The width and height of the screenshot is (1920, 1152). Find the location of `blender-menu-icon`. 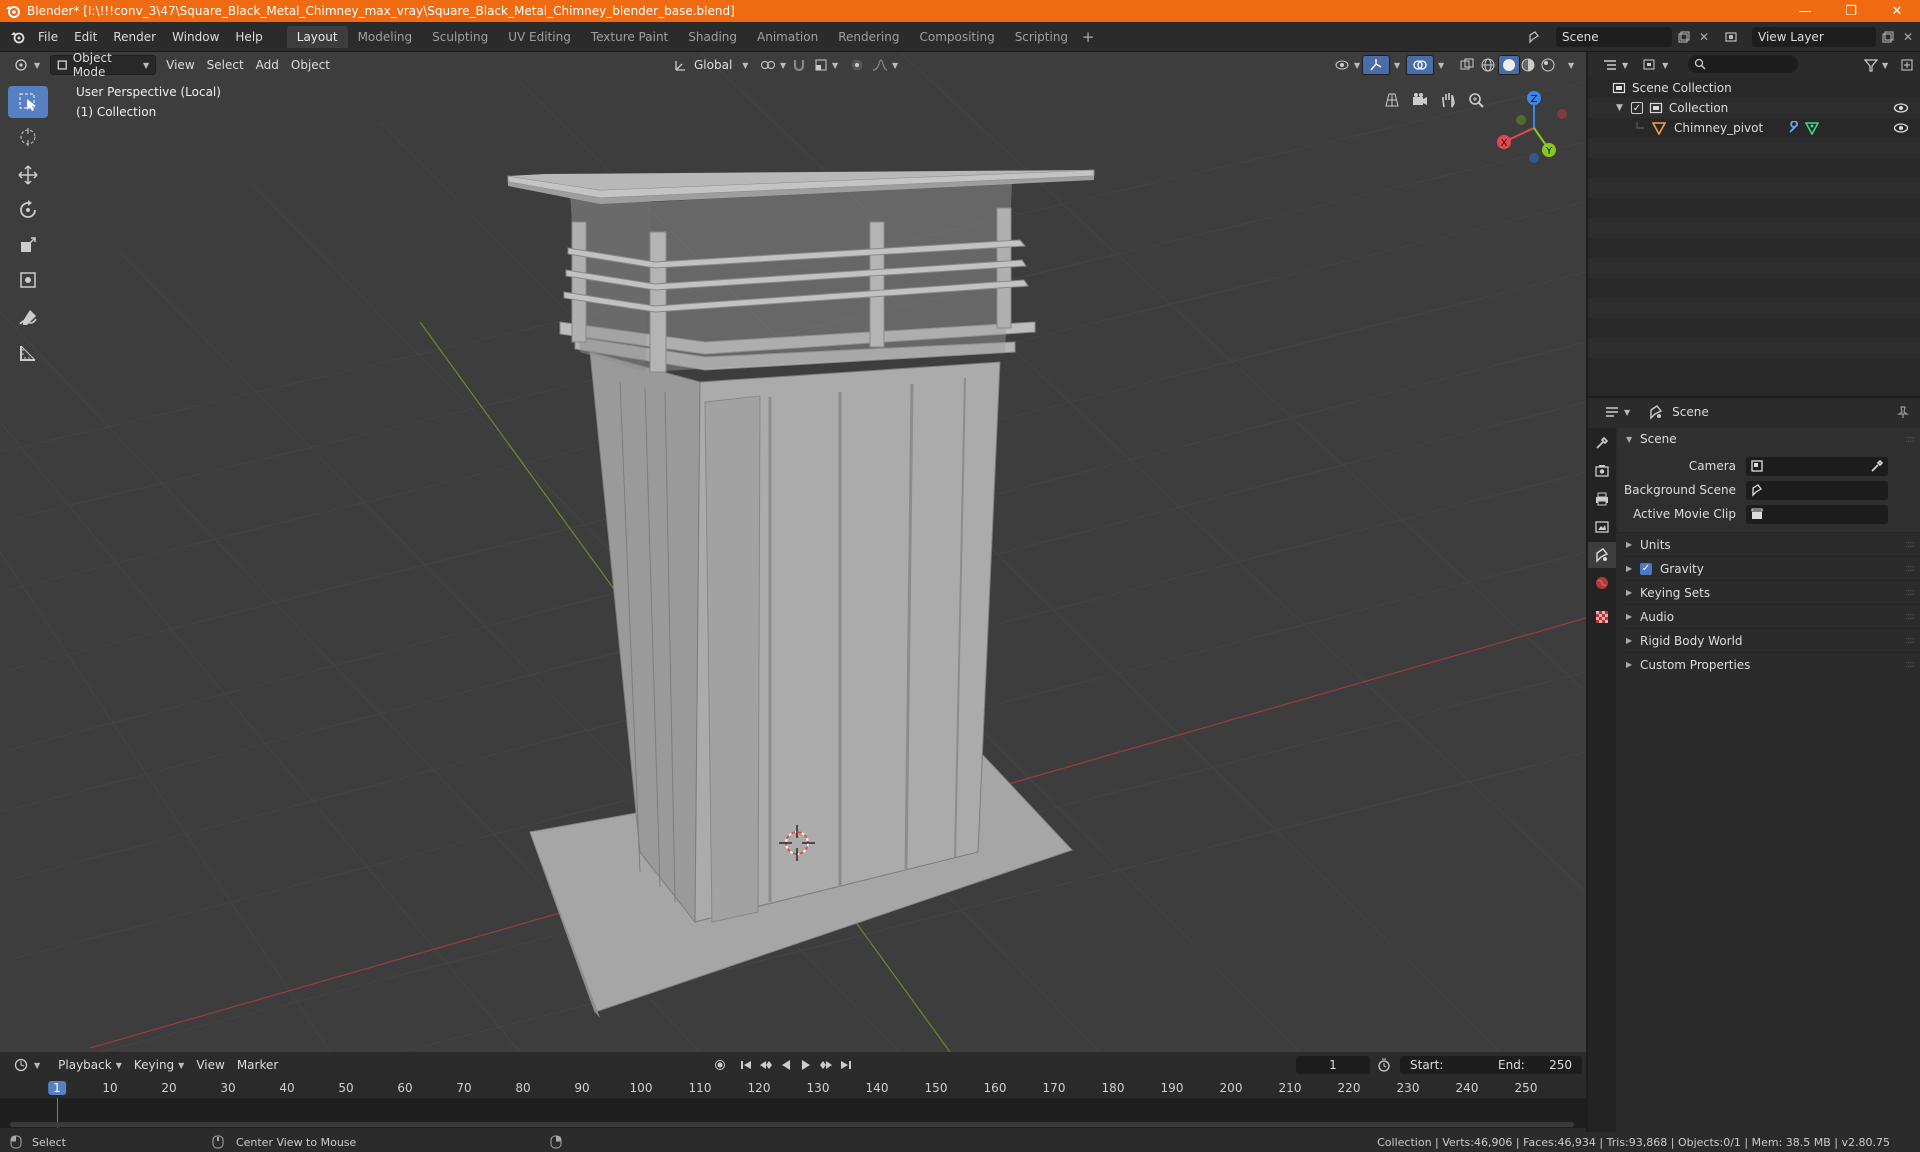

blender-menu-icon is located at coordinates (18, 37).